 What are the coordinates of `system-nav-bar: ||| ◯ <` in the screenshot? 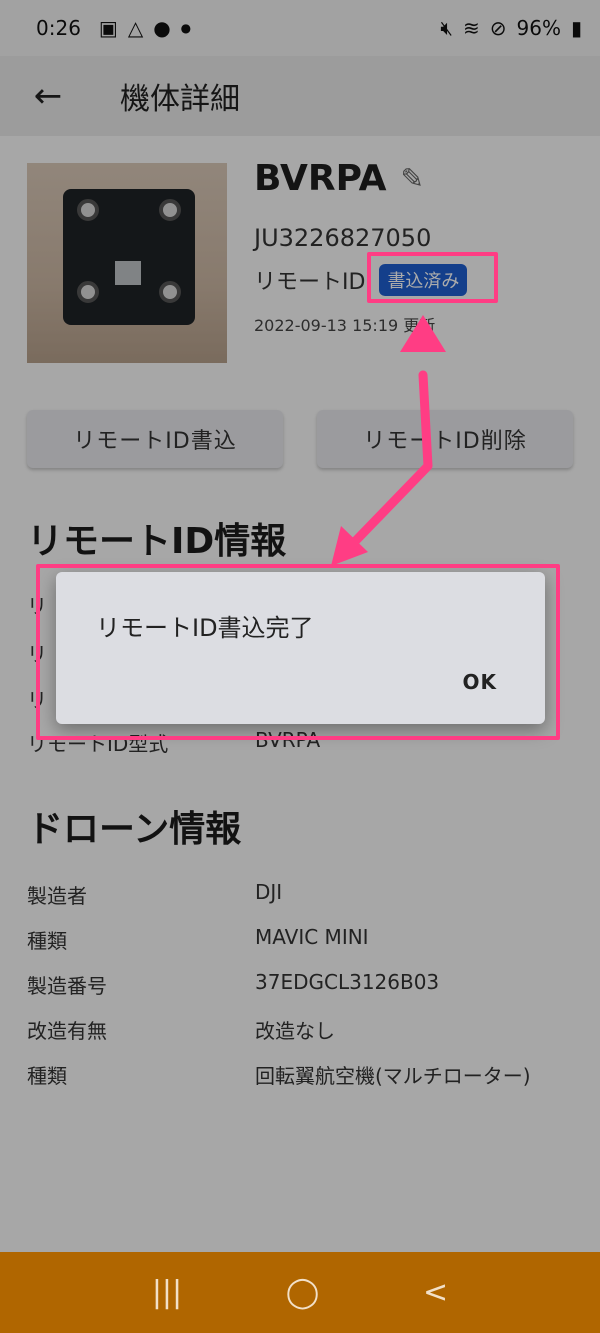 It's located at (300, 1292).